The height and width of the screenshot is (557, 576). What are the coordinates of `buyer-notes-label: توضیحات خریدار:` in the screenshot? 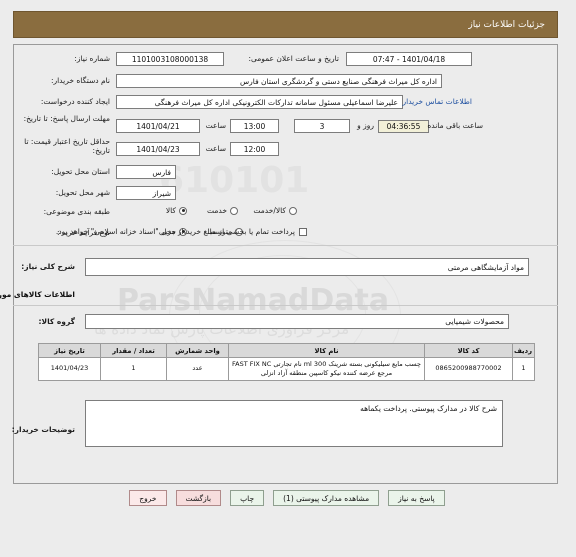 It's located at (44, 429).